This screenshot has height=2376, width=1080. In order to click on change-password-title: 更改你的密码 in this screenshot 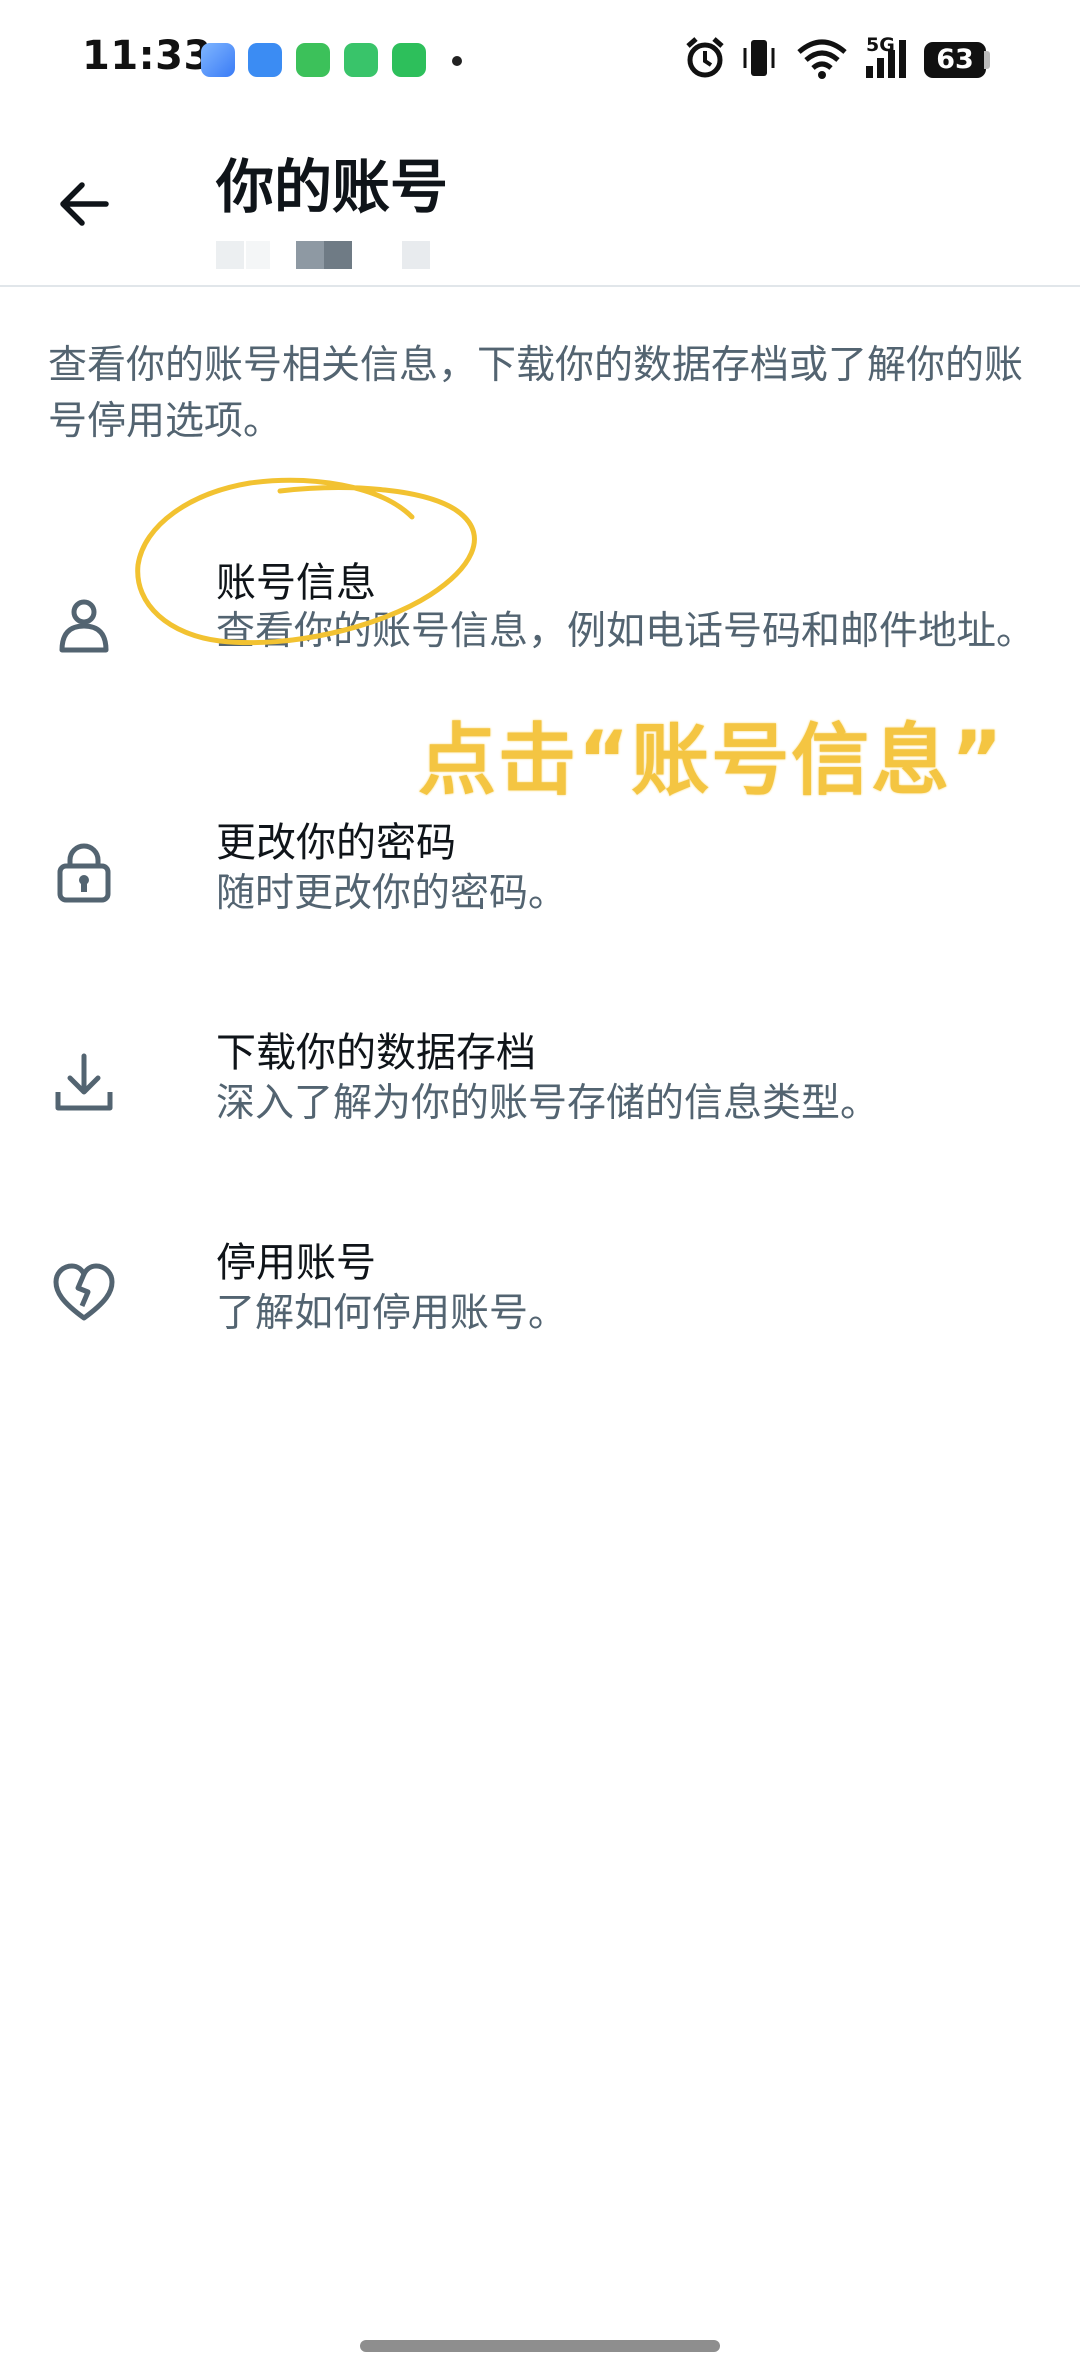, I will do `click(336, 843)`.